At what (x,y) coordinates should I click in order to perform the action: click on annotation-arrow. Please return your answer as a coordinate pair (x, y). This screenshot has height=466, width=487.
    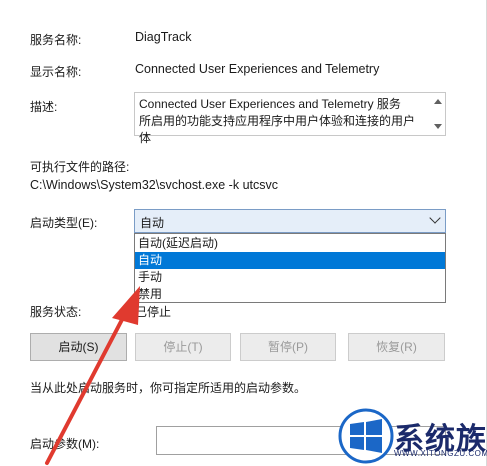
    Looking at the image, I should click on (92, 375).